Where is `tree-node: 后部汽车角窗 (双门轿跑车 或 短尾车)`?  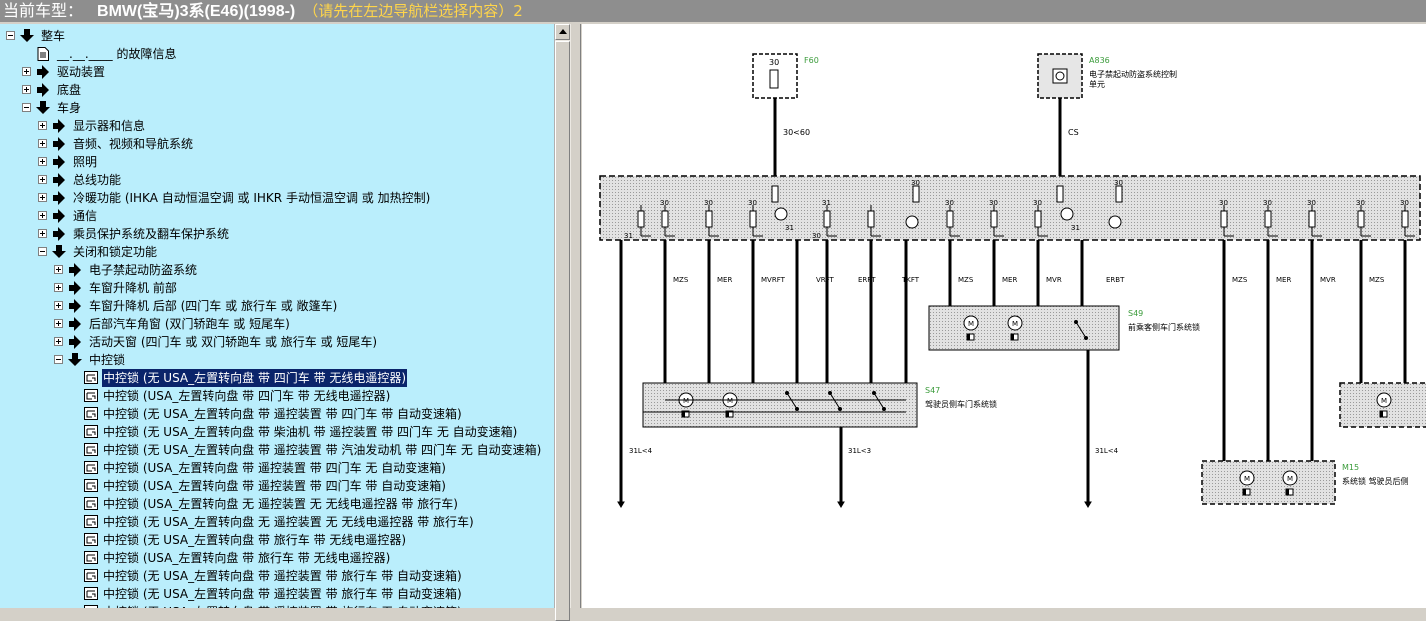 tree-node: 后部汽车角窗 (双门轿跑车 或 短尾车) is located at coordinates (277, 324).